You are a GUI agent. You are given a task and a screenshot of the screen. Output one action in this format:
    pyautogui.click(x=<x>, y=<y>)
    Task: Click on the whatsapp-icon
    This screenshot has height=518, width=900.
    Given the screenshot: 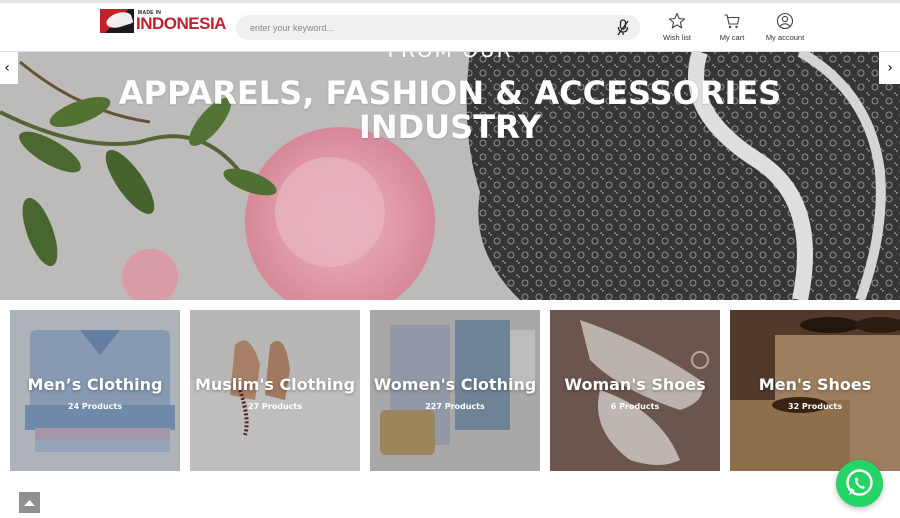 What is the action you would take?
    pyautogui.click(x=859, y=482)
    